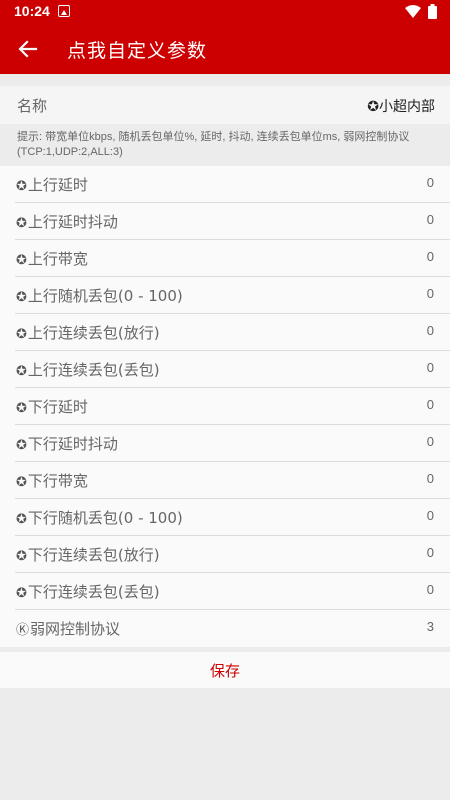 The width and height of the screenshot is (450, 800). I want to click on param-row: ✪上行延时抖动 0, so click(225, 221).